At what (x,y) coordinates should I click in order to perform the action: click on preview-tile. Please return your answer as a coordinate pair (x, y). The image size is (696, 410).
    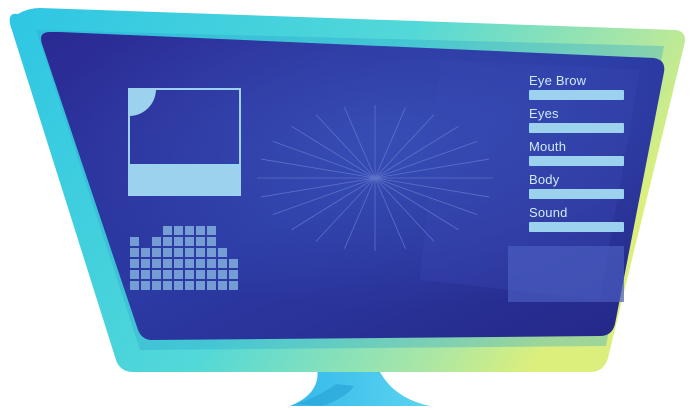
    Looking at the image, I should click on (566, 274).